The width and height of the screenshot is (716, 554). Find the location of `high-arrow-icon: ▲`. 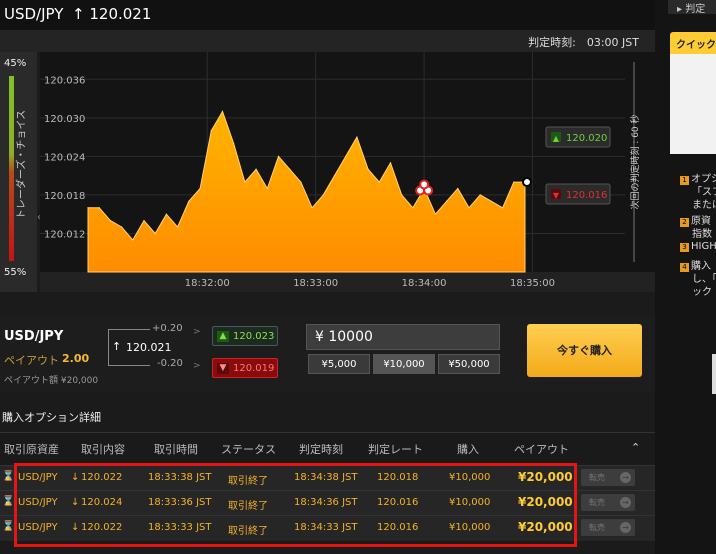

high-arrow-icon: ▲ is located at coordinates (223, 336).